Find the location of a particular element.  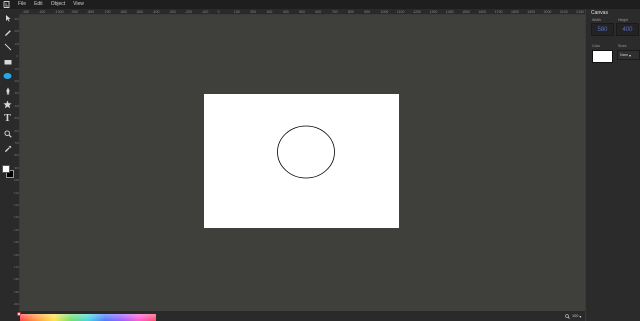

pen-tool-icon is located at coordinates (7, 90).